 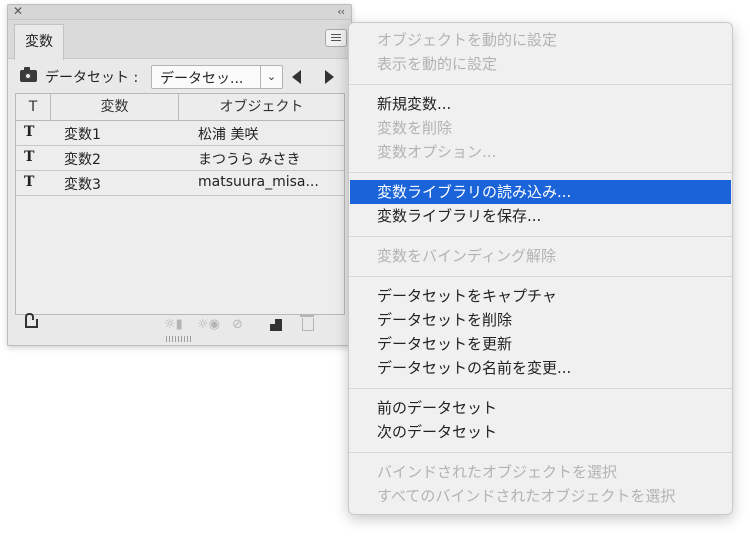 I want to click on menu-item-previous-dataset: 前のデータセット, so click(x=540, y=408).